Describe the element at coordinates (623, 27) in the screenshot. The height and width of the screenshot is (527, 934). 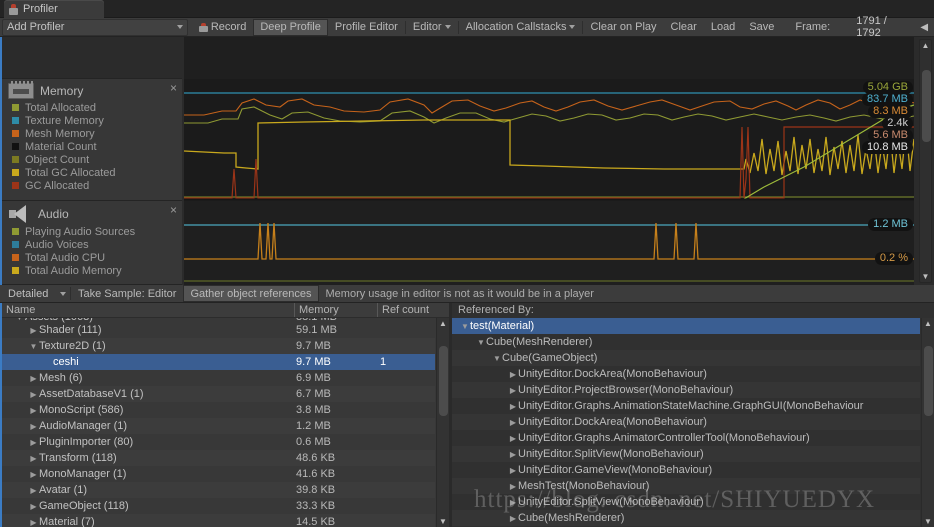
I see `clear-on-play-button: Clear on Play` at that location.